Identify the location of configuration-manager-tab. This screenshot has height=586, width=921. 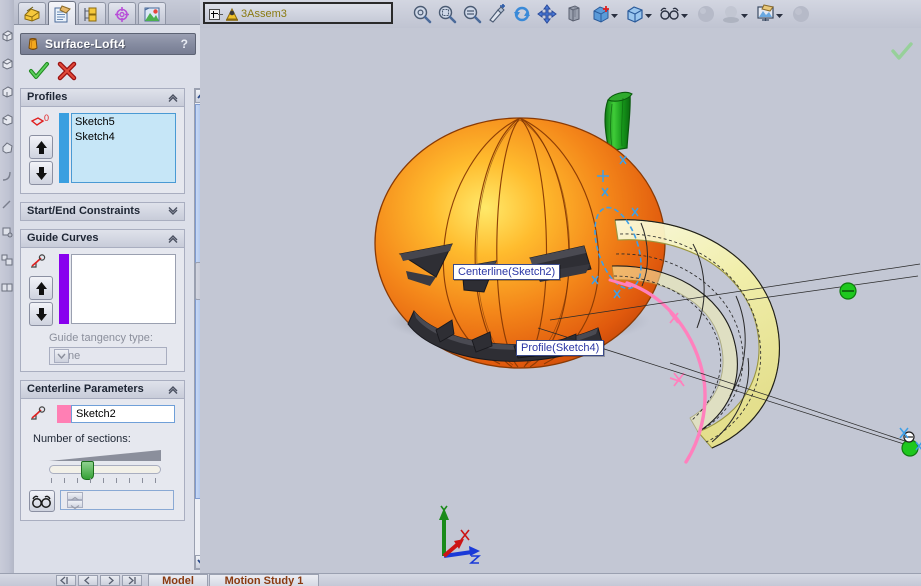
(92, 13).